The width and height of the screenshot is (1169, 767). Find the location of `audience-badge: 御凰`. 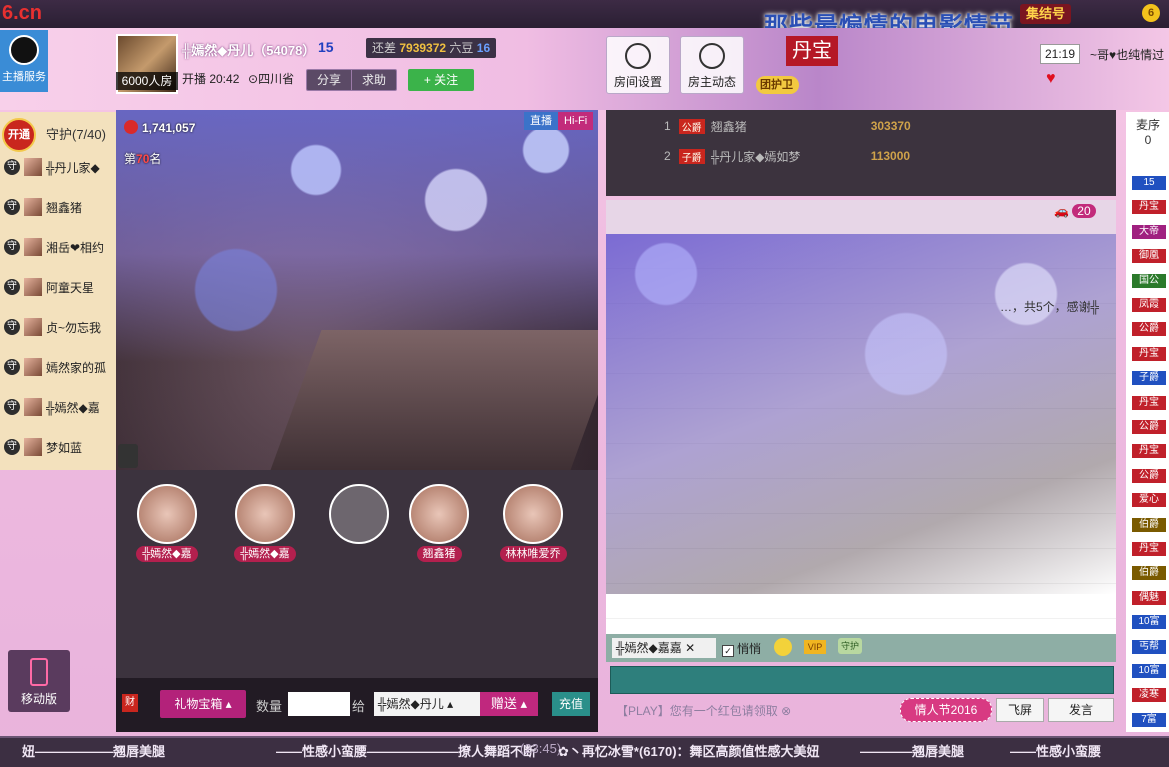

audience-badge: 御凰 is located at coordinates (1149, 256).